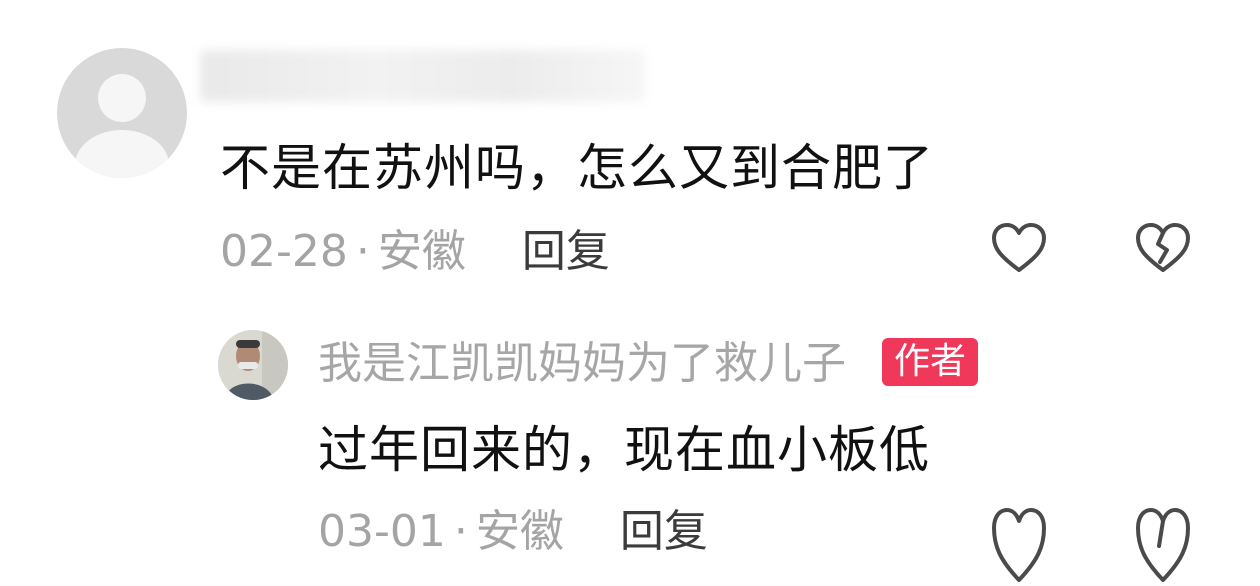 The image size is (1260, 586). I want to click on reply-location: 安徽, so click(519, 531).